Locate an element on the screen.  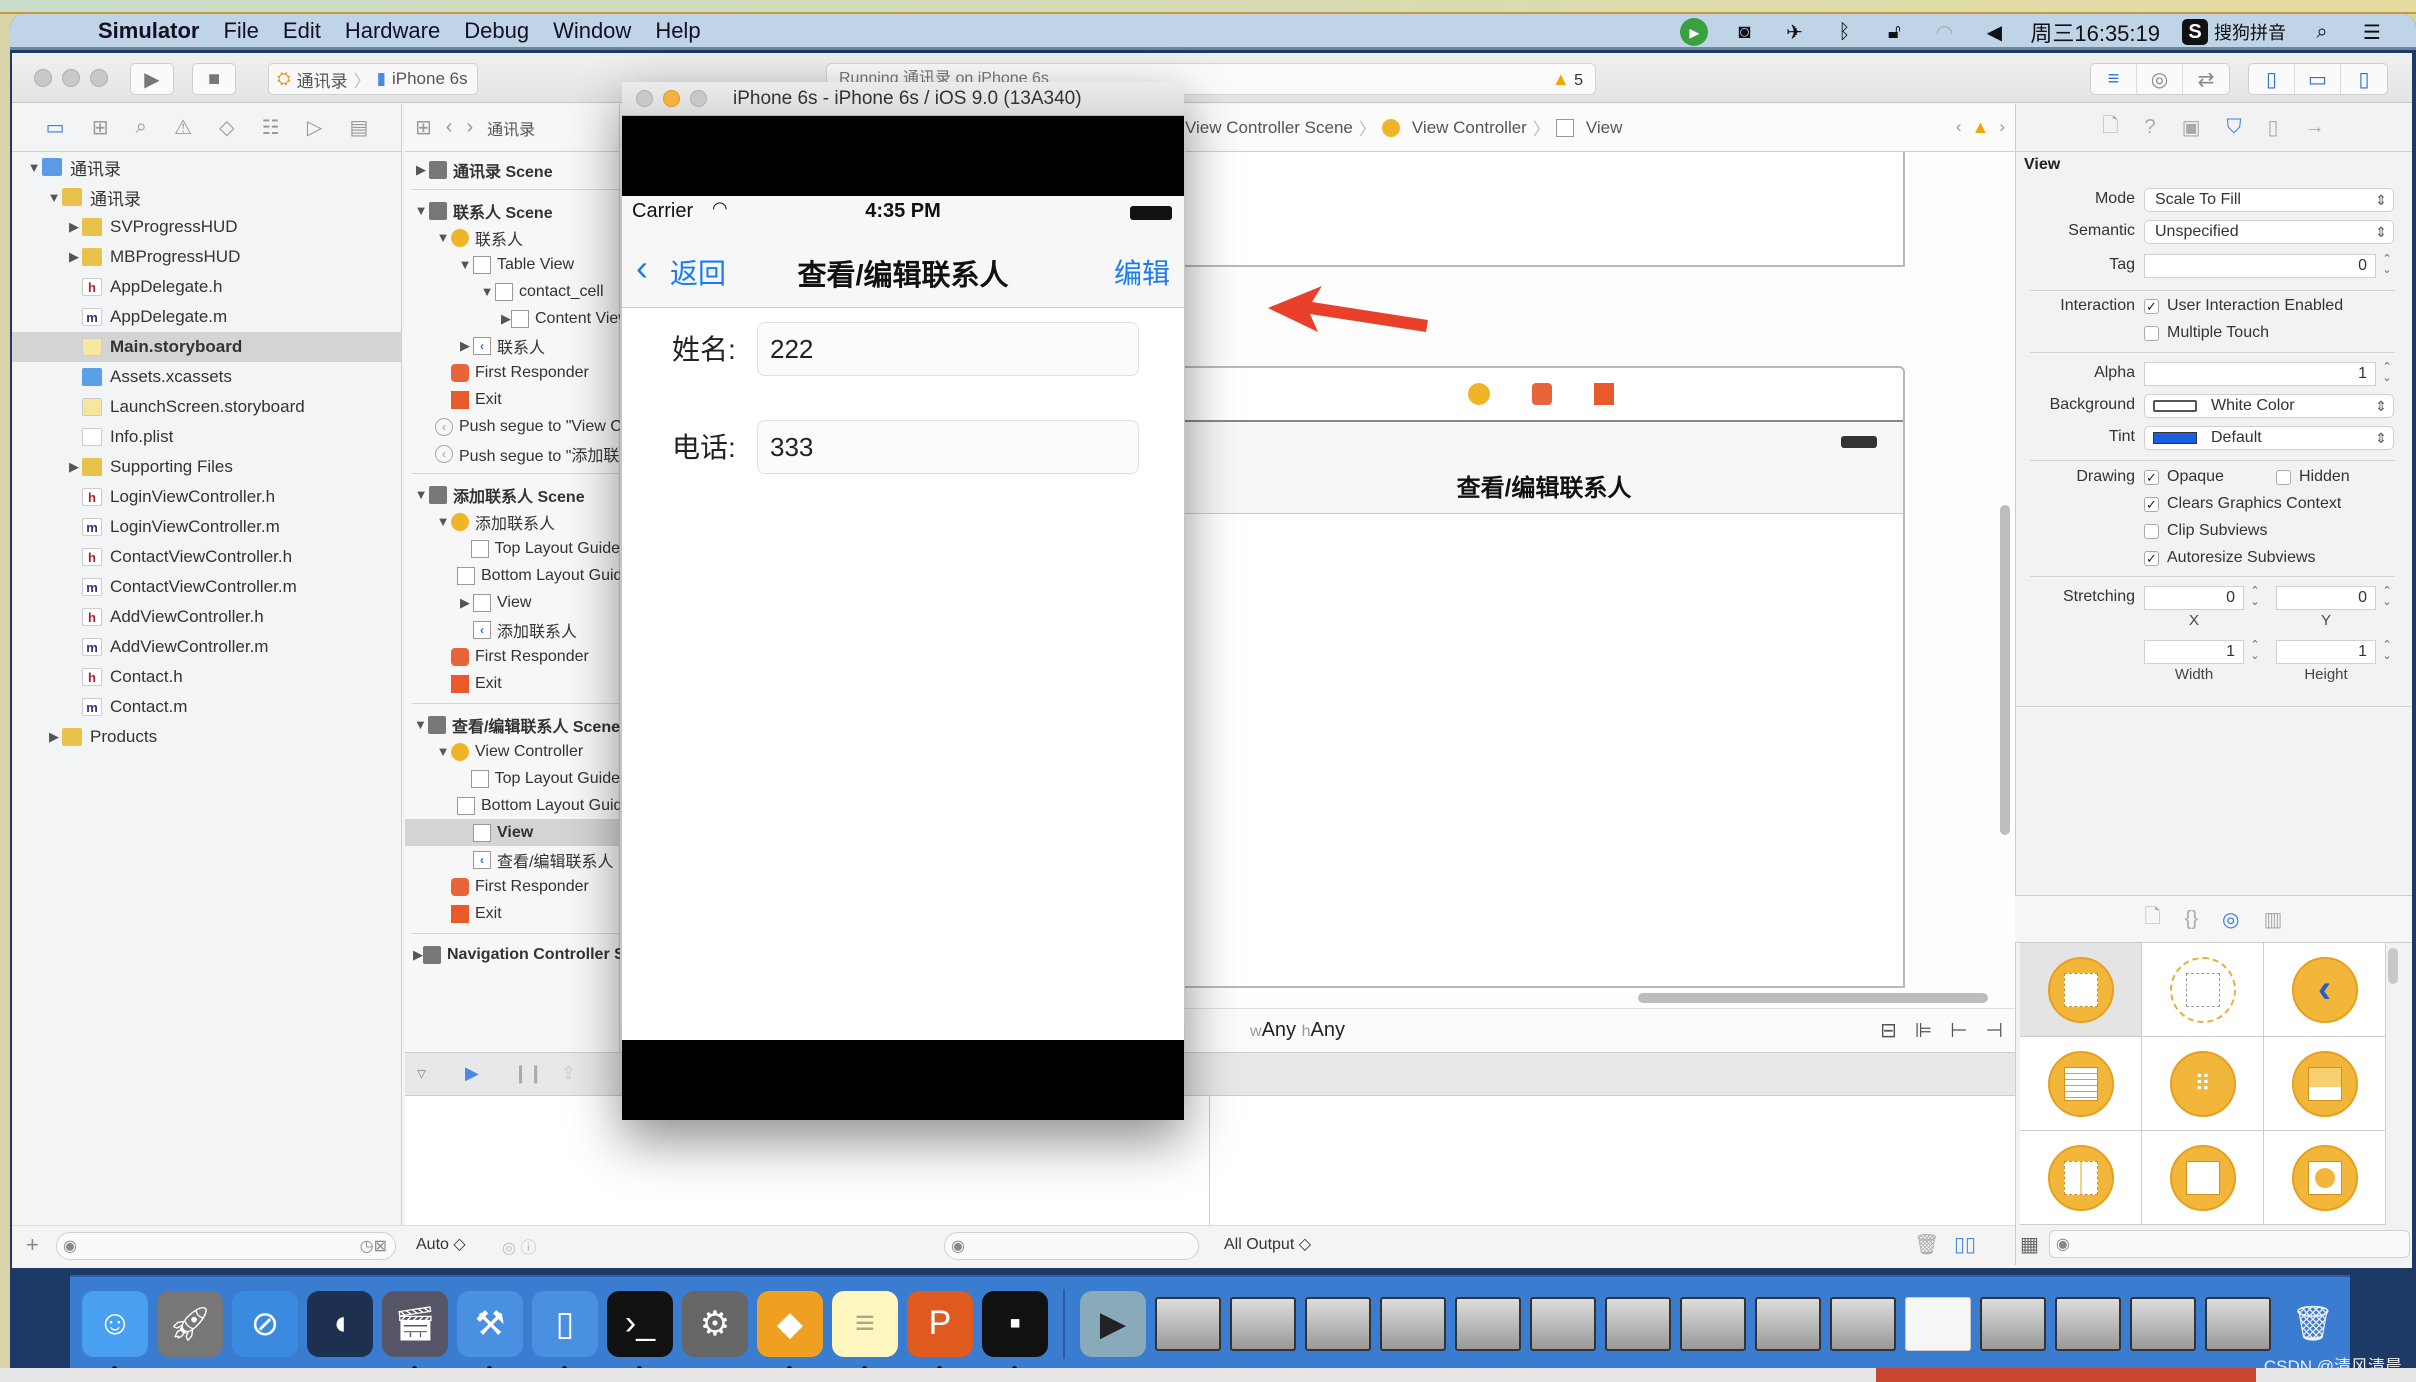
media-library-icon: ▥ is located at coordinates (2273, 919).